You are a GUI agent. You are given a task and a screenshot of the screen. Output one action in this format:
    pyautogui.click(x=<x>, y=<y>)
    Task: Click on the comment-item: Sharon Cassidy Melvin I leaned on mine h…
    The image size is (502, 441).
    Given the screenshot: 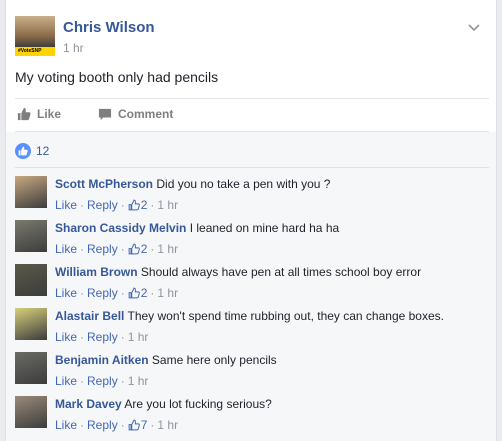 What is the action you would take?
    pyautogui.click(x=252, y=242)
    